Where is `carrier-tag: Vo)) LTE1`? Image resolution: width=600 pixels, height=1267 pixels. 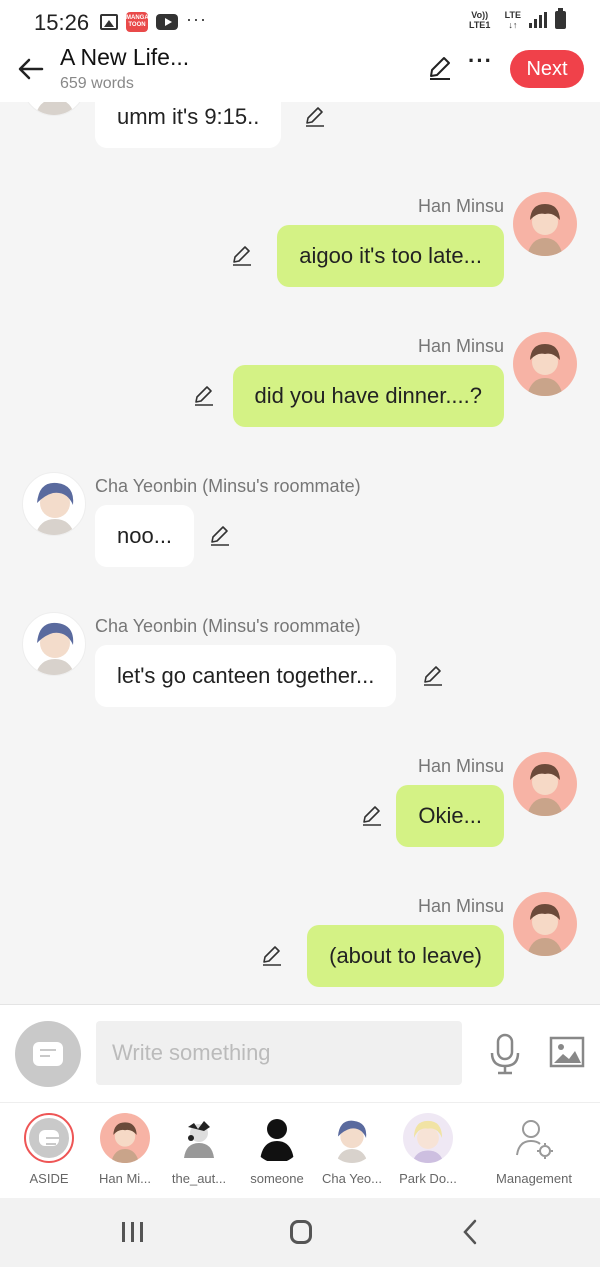
carrier-tag: Vo)) LTE1 is located at coordinates (479, 20).